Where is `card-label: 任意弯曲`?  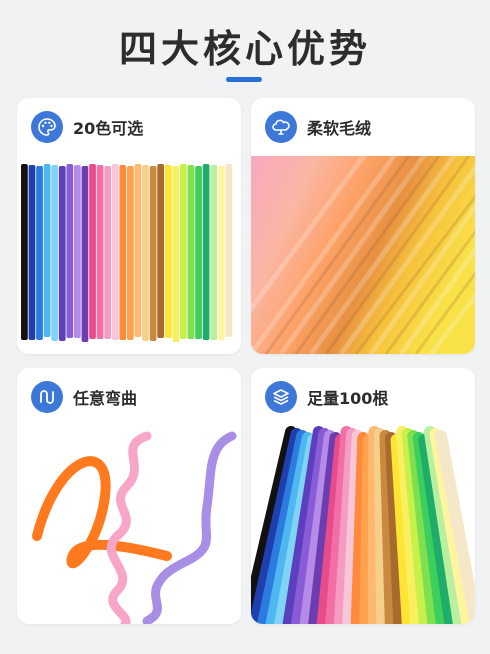
card-label: 任意弯曲 is located at coordinates (105, 398).